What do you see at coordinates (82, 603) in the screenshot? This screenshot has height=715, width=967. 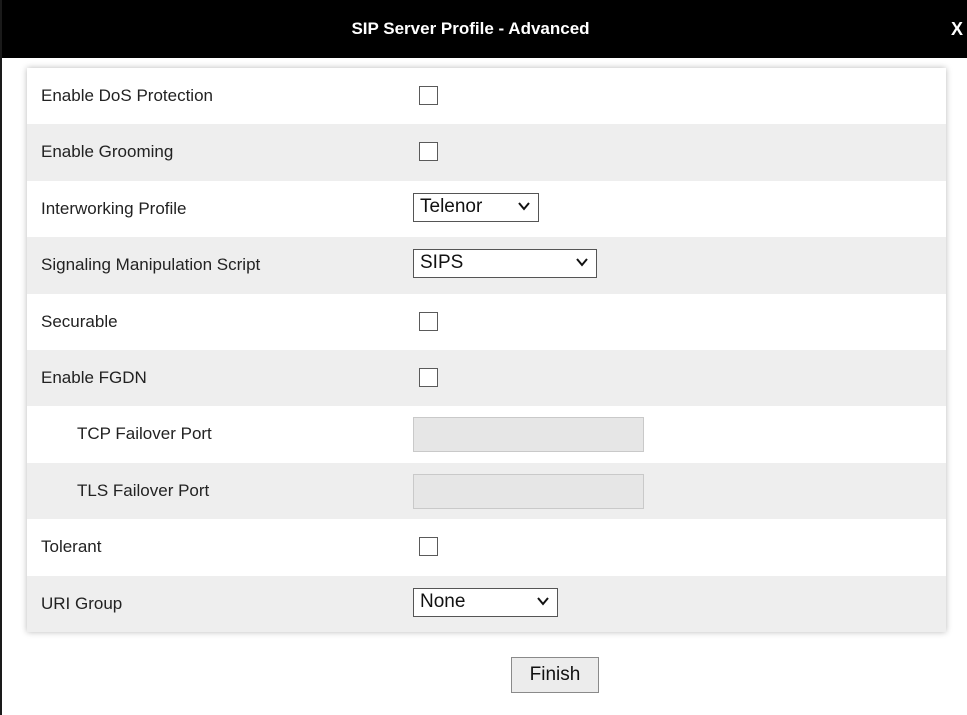 I see `uri-group-label: URI Group` at bounding box center [82, 603].